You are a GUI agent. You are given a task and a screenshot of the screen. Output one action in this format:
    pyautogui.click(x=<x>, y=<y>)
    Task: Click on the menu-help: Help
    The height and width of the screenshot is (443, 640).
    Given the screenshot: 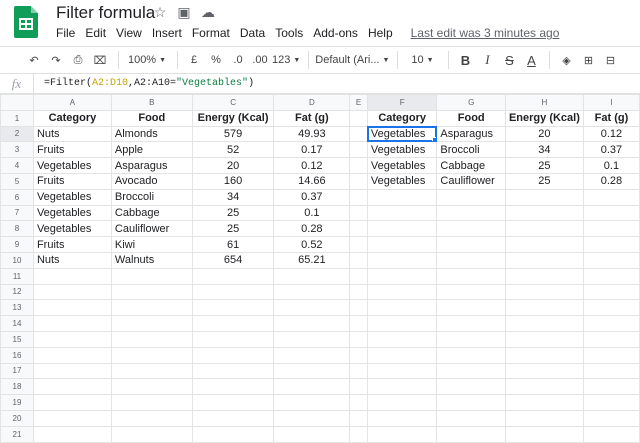 What is the action you would take?
    pyautogui.click(x=380, y=33)
    